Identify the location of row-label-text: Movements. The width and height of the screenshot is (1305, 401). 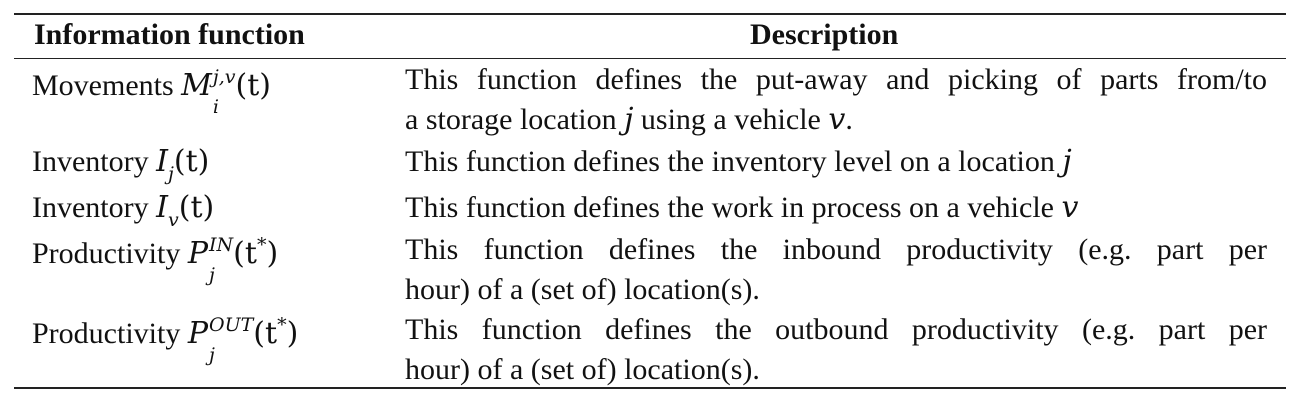
(103, 85).